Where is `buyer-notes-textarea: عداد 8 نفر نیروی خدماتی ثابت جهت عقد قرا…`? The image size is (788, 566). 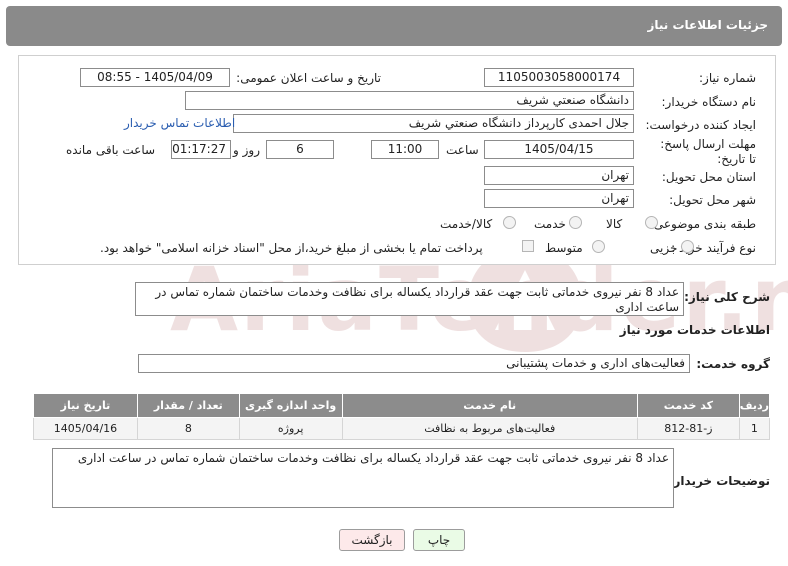 buyer-notes-textarea: عداد 8 نفر نیروی خدماتی ثابت جهت عقد قرا… is located at coordinates (363, 478).